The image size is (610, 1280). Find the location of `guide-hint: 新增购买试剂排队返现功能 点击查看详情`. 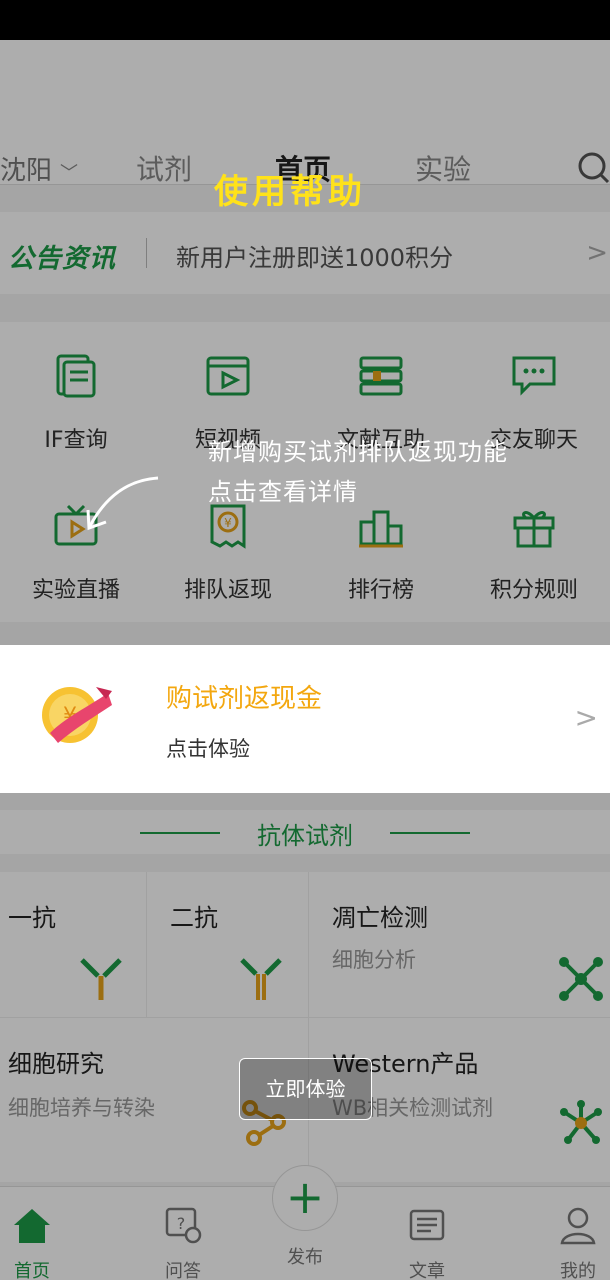

guide-hint: 新增购买试剂排队返现功能 点击查看详情 is located at coordinates (403, 472).